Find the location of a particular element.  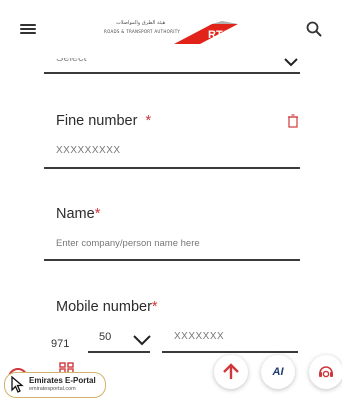

logo-arabic-text: هيئة الطرق والمواصلات is located at coordinates (141, 23).